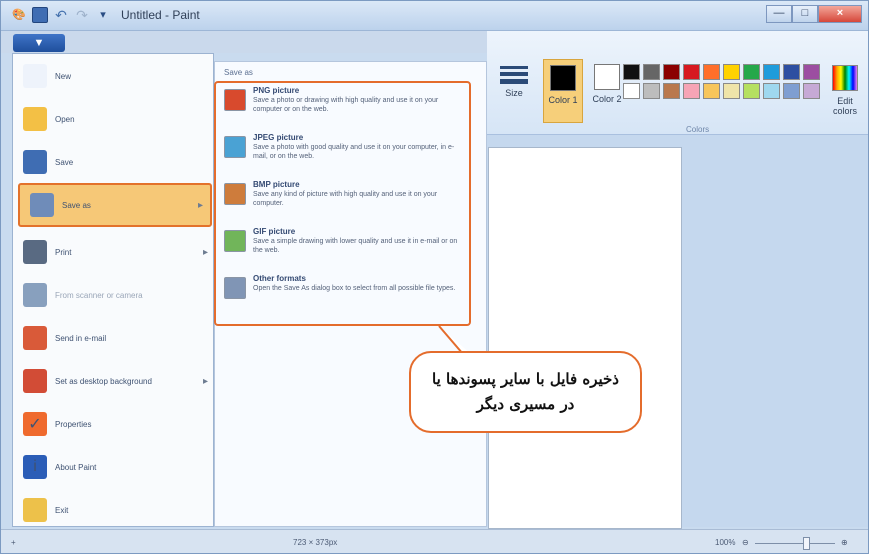 The image size is (869, 554). I want to click on maximize-button: □, so click(805, 14).